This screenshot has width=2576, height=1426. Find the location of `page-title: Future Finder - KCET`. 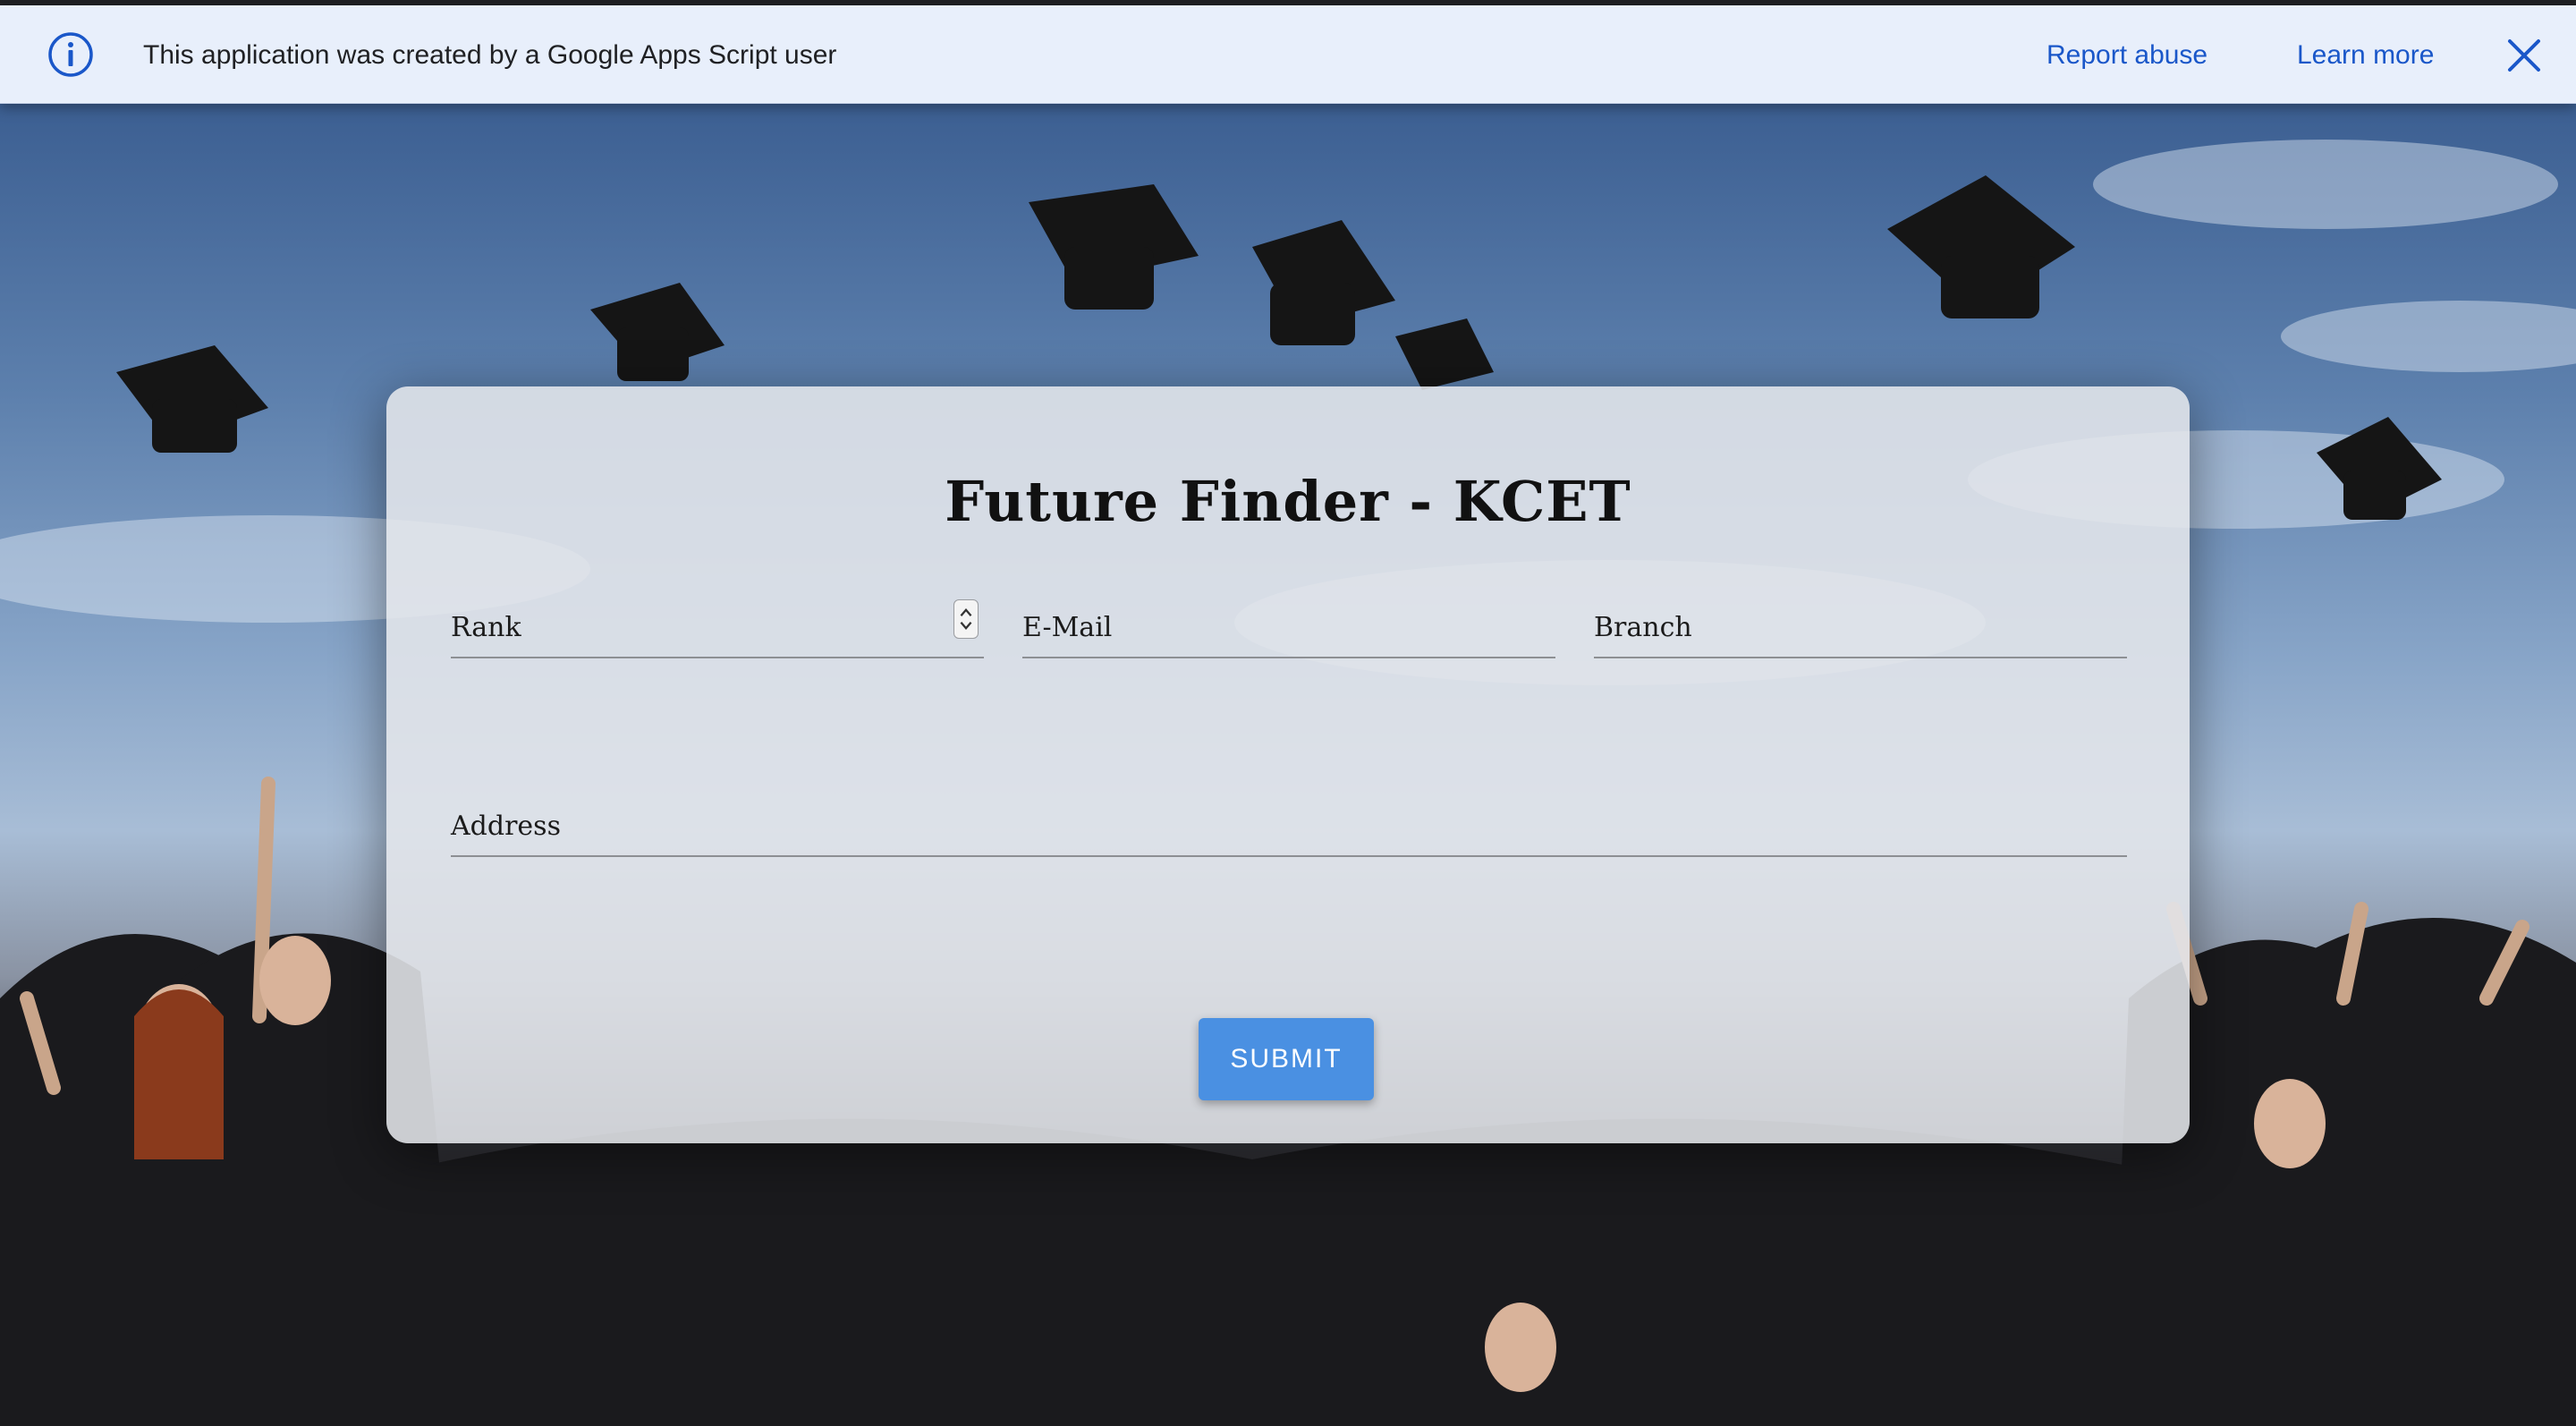

page-title: Future Finder - KCET is located at coordinates (1288, 502).